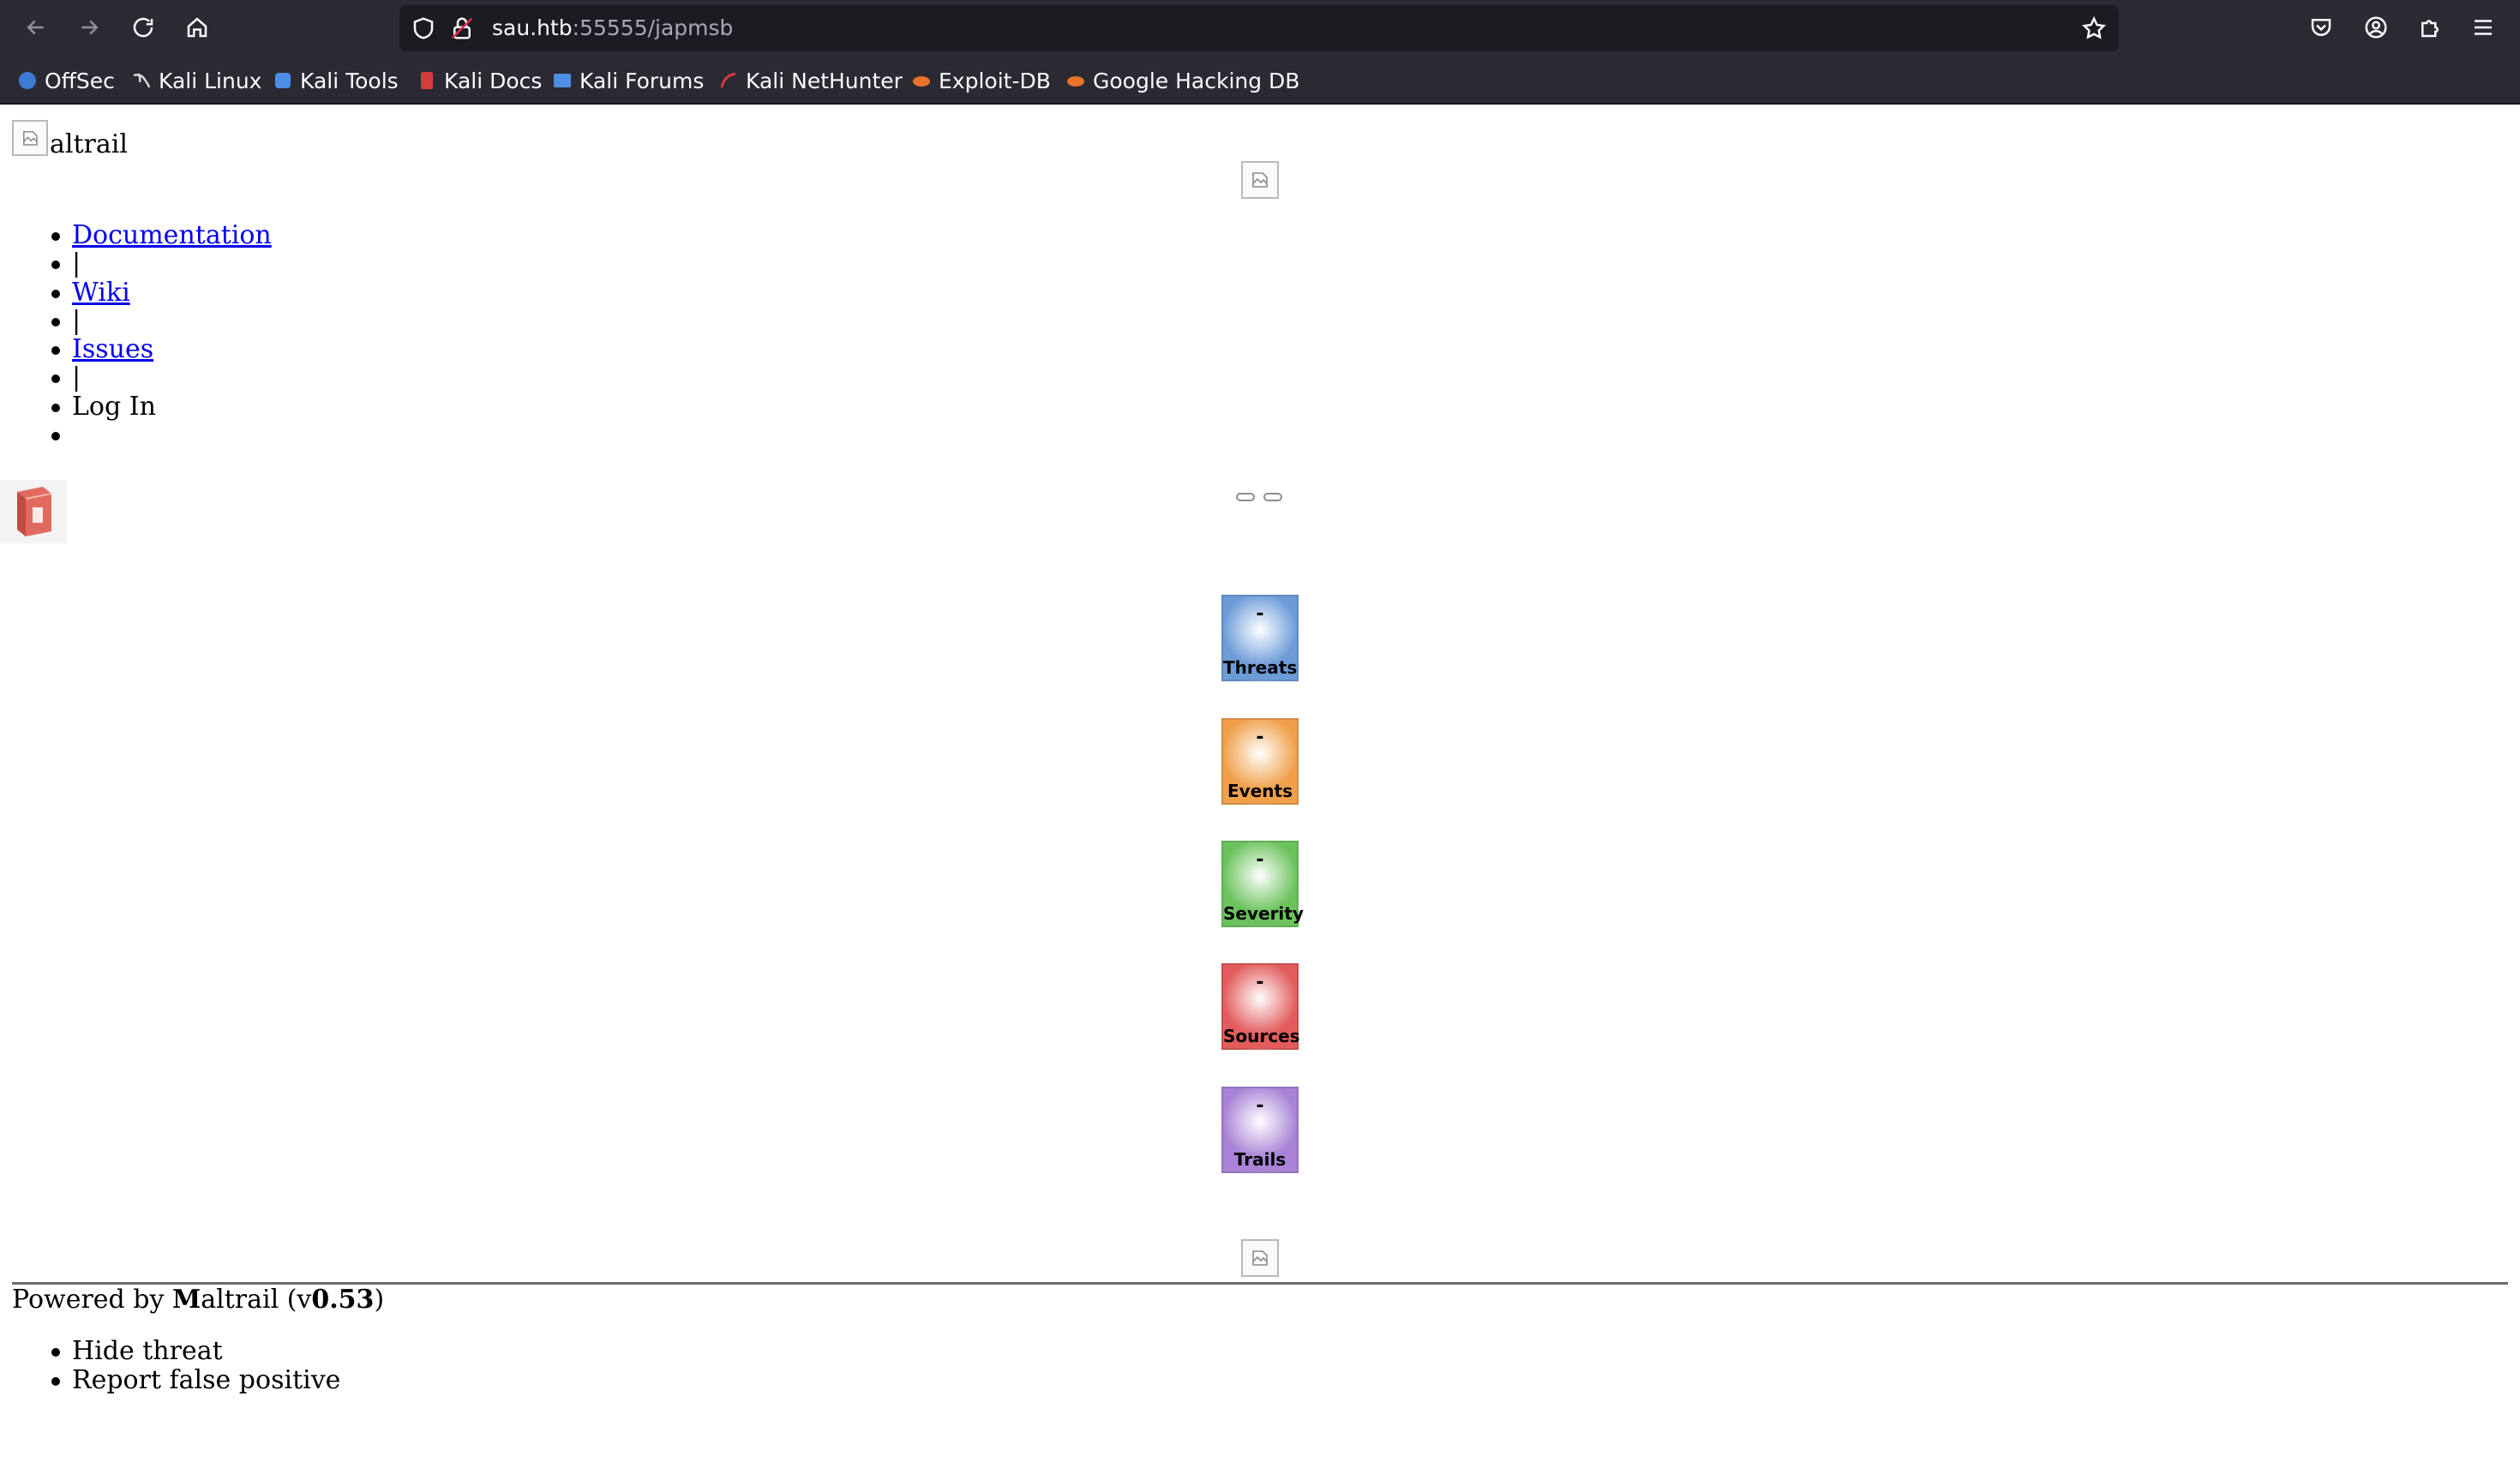 The image size is (2520, 1462). What do you see at coordinates (1263, 914) in the screenshot?
I see `severity-label: Severity` at bounding box center [1263, 914].